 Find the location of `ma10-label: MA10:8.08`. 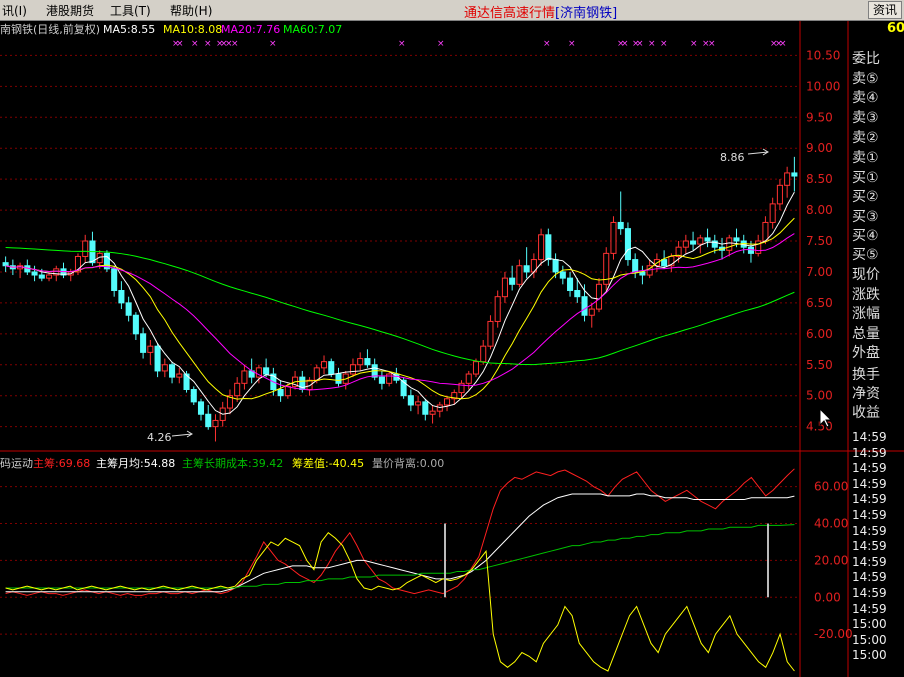

ma10-label: MA10:8.08 is located at coordinates (192, 29).